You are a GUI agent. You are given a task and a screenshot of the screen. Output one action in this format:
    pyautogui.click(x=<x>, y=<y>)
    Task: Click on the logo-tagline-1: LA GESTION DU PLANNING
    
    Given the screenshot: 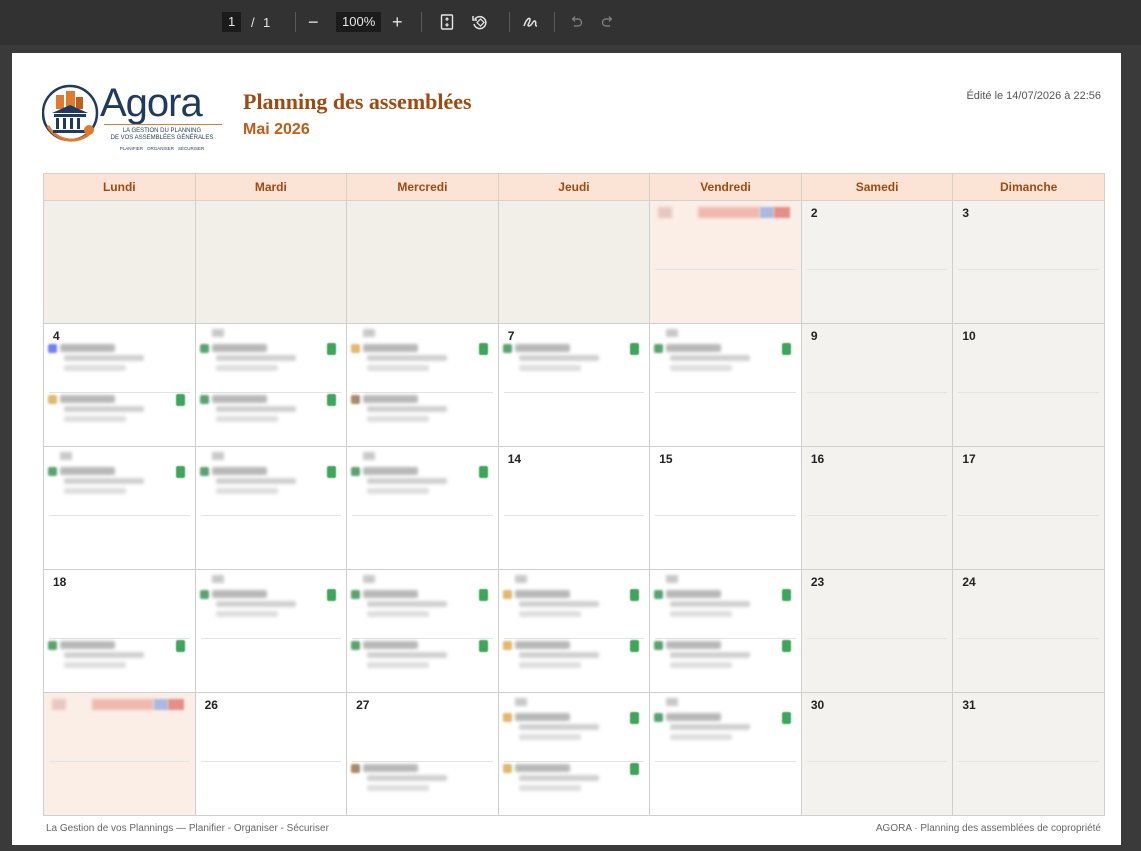 What is the action you would take?
    pyautogui.click(x=162, y=131)
    